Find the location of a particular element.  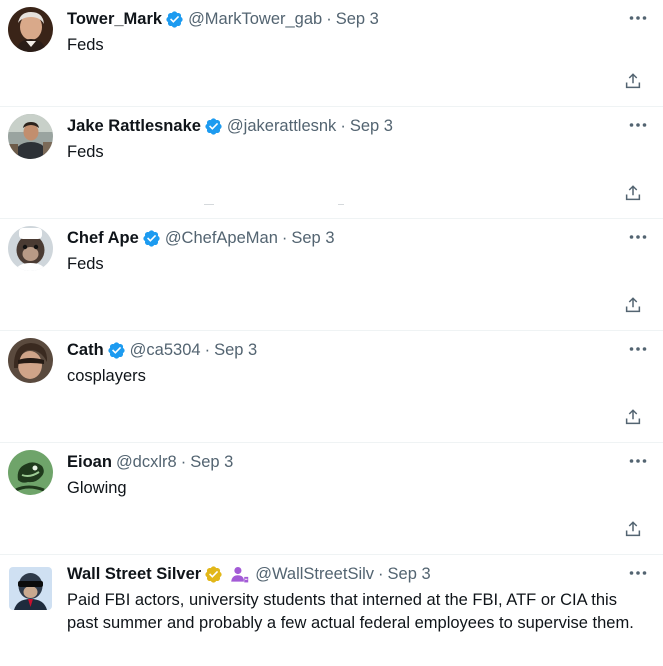

display-name: Chef Ape is located at coordinates (103, 238).